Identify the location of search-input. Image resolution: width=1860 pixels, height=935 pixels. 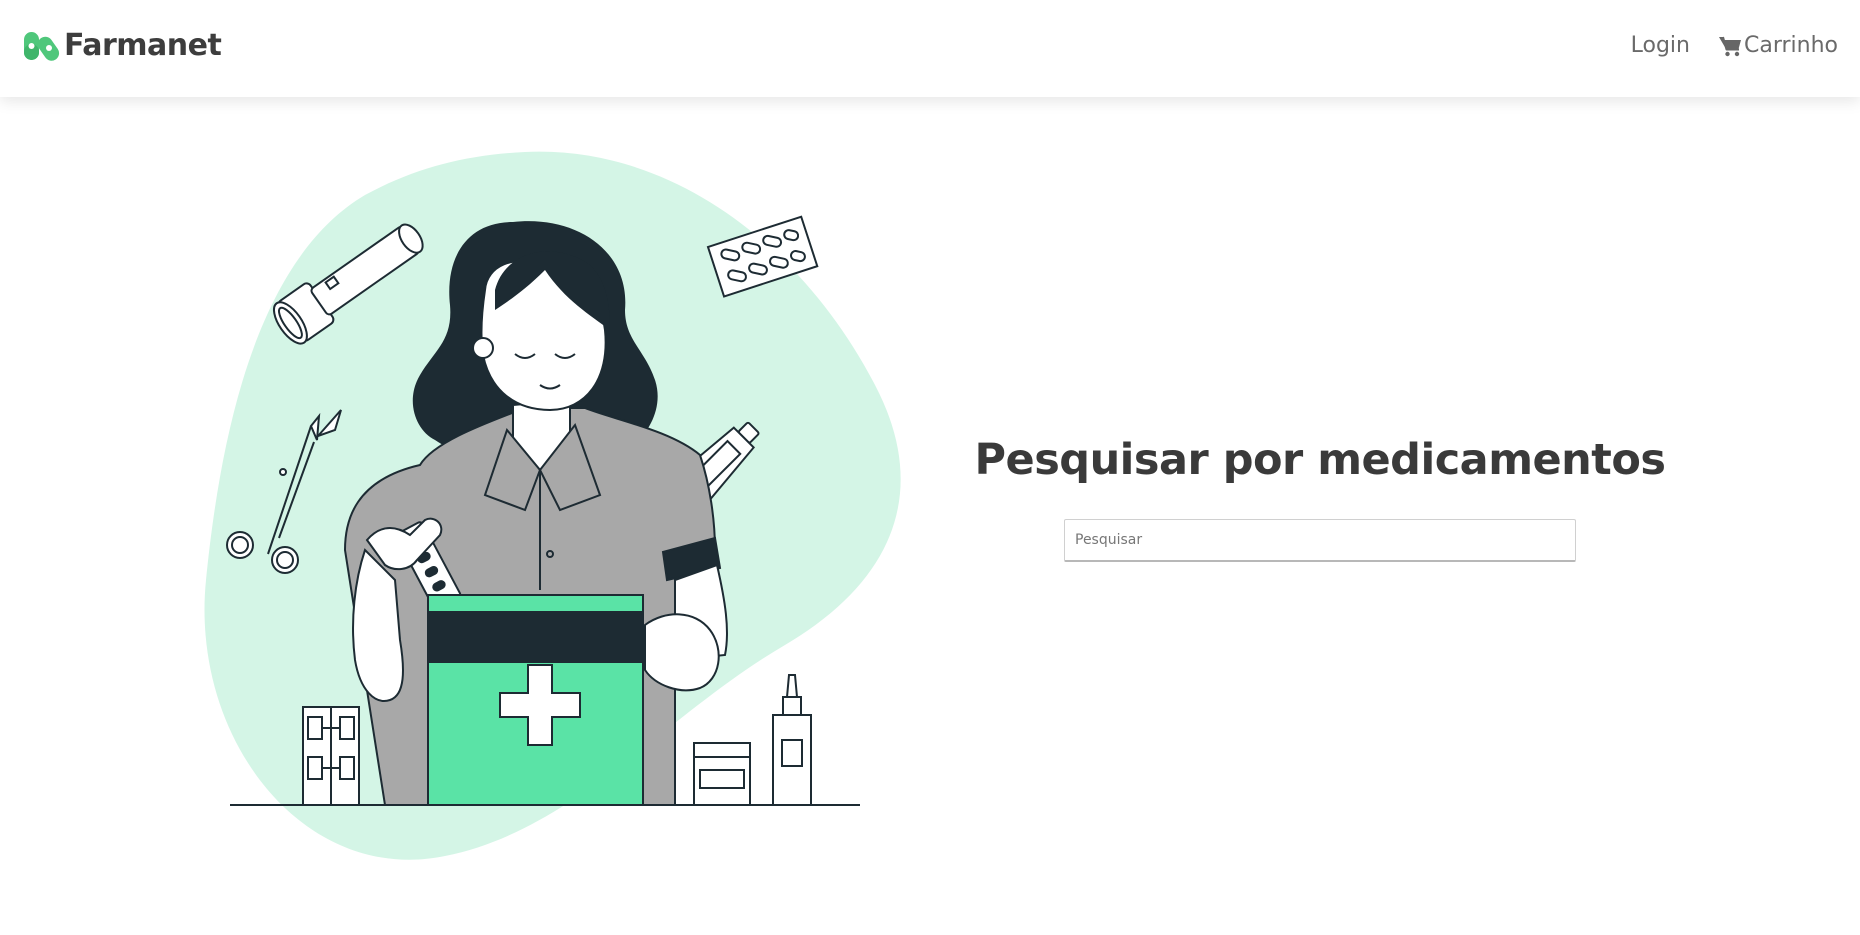
(1320, 540).